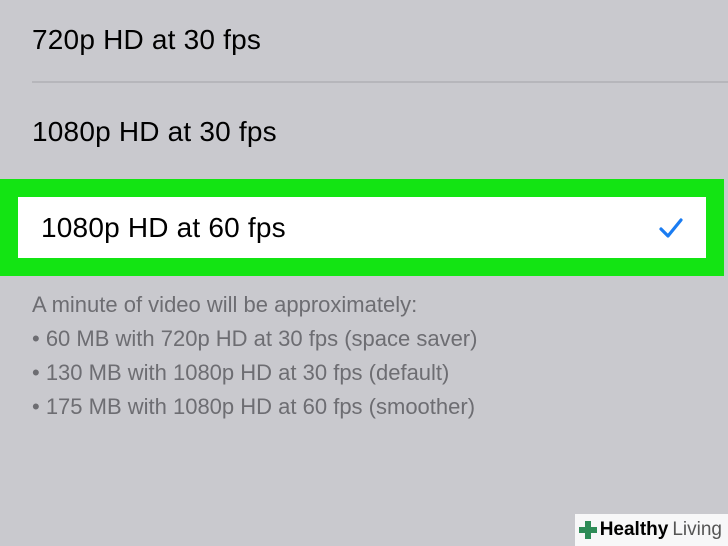 The image size is (728, 546). What do you see at coordinates (380, 82) in the screenshot?
I see `row-divider` at bounding box center [380, 82].